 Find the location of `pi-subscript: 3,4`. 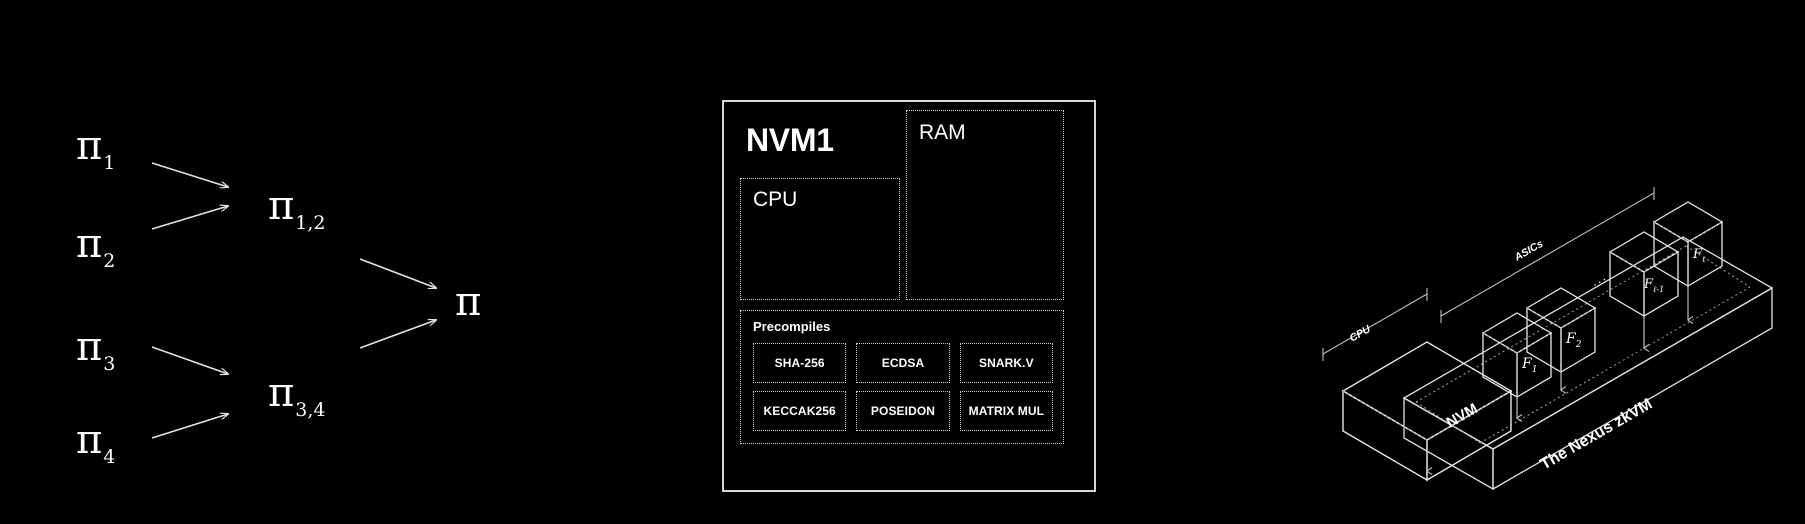

pi-subscript: 3,4 is located at coordinates (310, 410).